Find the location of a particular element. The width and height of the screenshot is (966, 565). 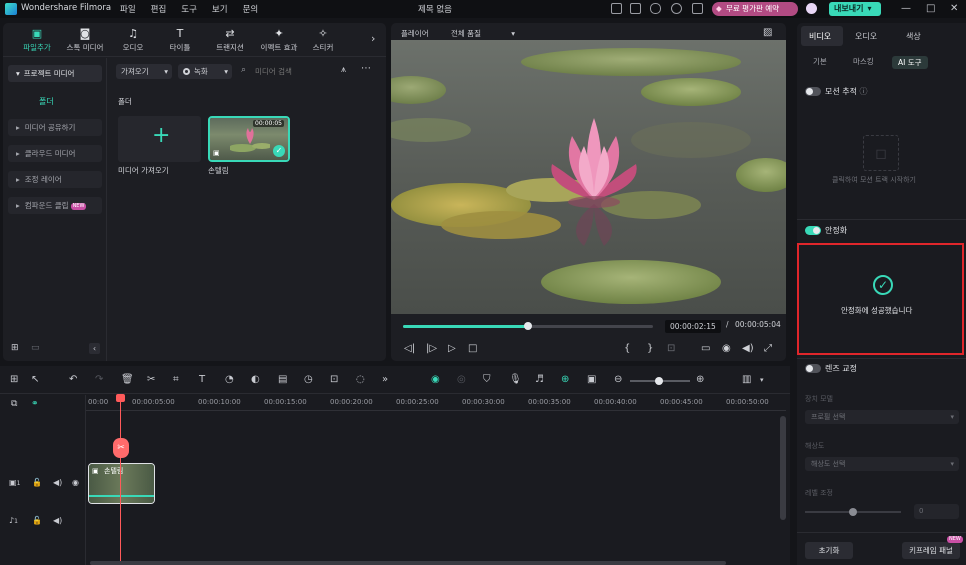

menu-edit: 편집 is located at coordinates (159, 9).